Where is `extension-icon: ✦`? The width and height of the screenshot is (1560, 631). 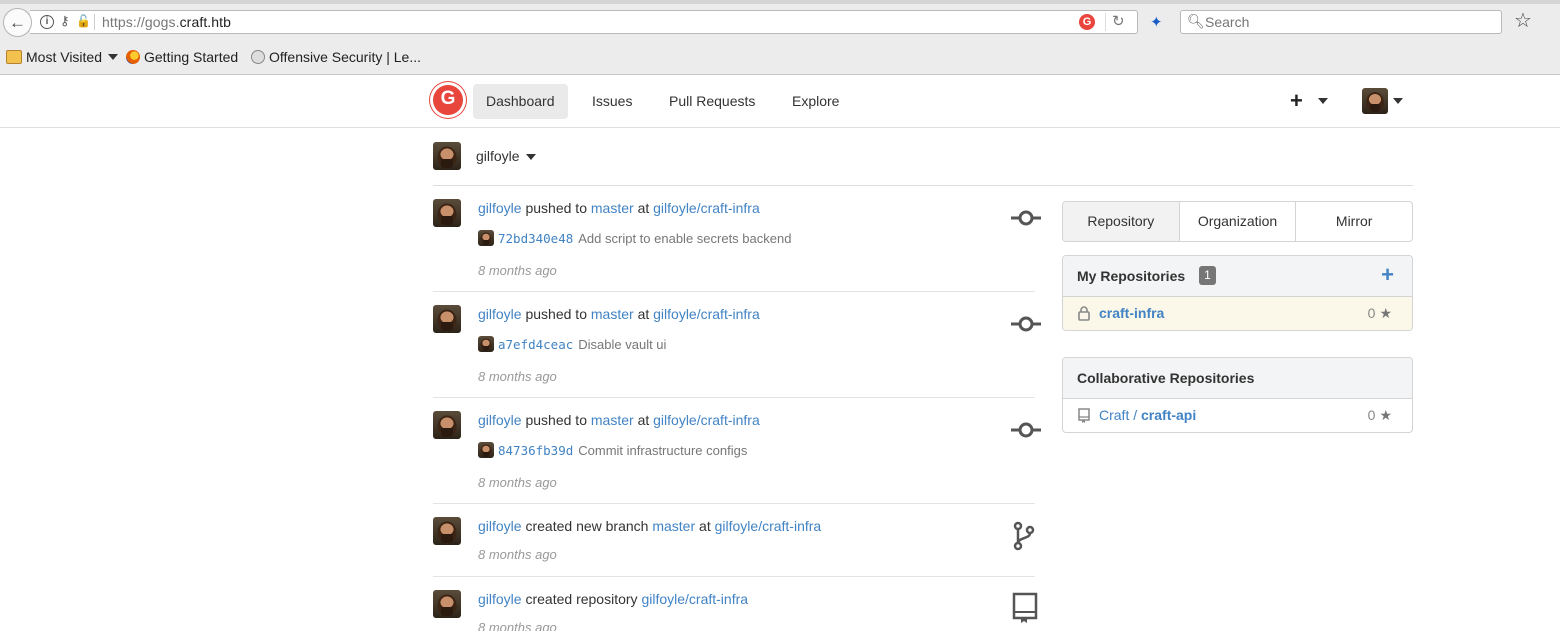 extension-icon: ✦ is located at coordinates (1156, 22).